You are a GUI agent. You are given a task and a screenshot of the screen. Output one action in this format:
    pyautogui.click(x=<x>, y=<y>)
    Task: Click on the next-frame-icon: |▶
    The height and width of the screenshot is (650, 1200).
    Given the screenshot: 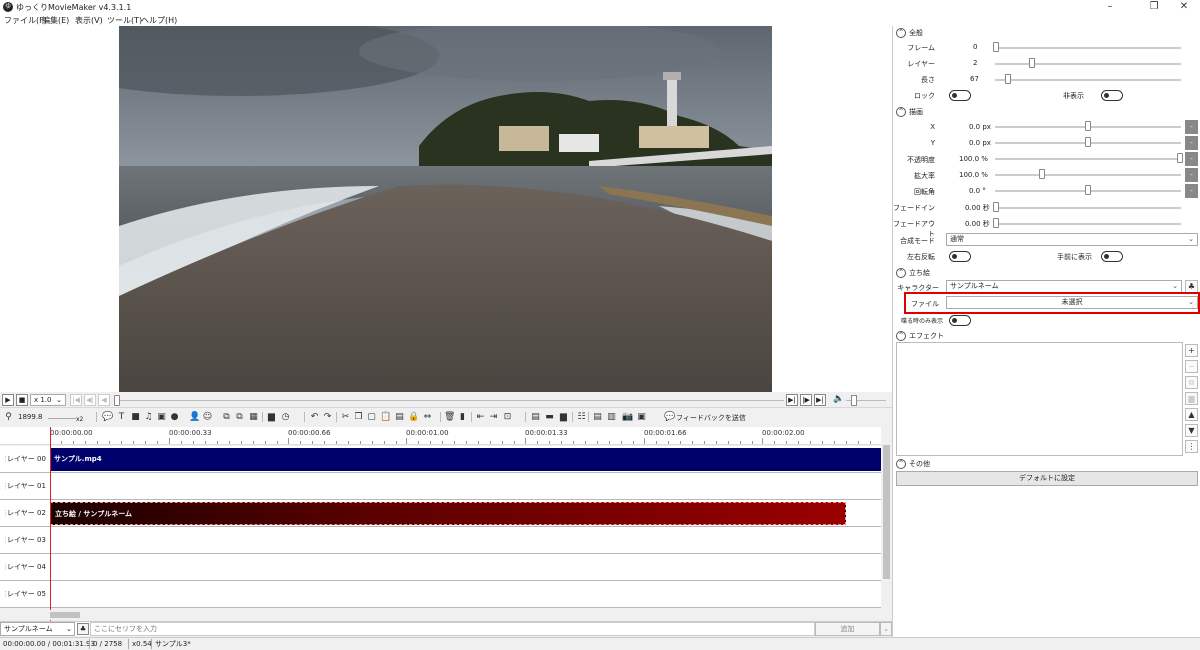 What is the action you would take?
    pyautogui.click(x=806, y=400)
    